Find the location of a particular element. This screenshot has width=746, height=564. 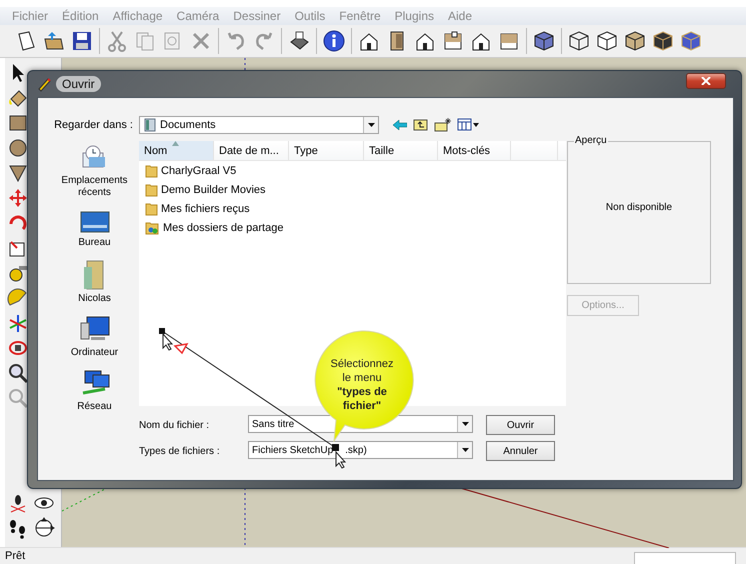

place-link: Bureau is located at coordinates (94, 243).